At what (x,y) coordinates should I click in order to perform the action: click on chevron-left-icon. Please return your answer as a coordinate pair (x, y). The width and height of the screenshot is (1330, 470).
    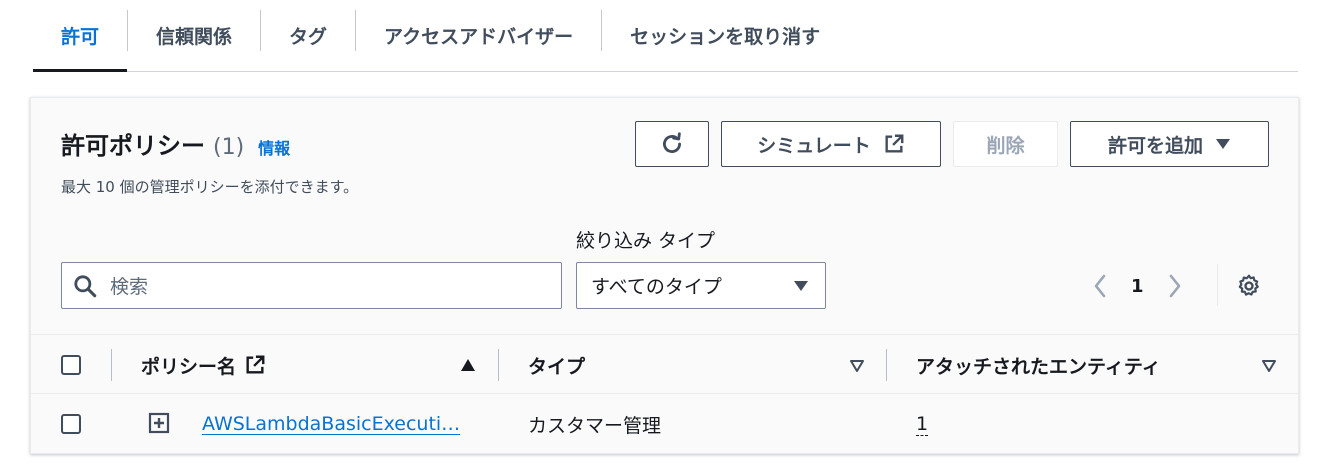
    Looking at the image, I should click on (1100, 286).